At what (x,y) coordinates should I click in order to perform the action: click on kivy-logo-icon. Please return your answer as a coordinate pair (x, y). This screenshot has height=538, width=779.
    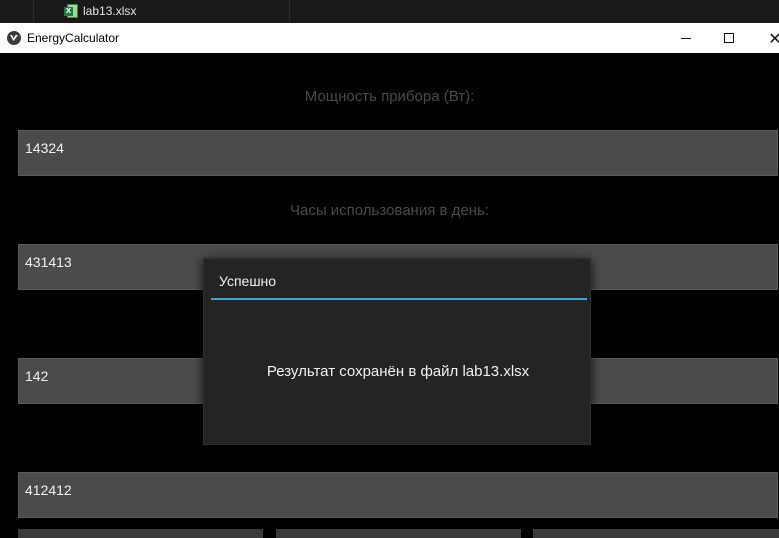
    Looking at the image, I should click on (14, 38).